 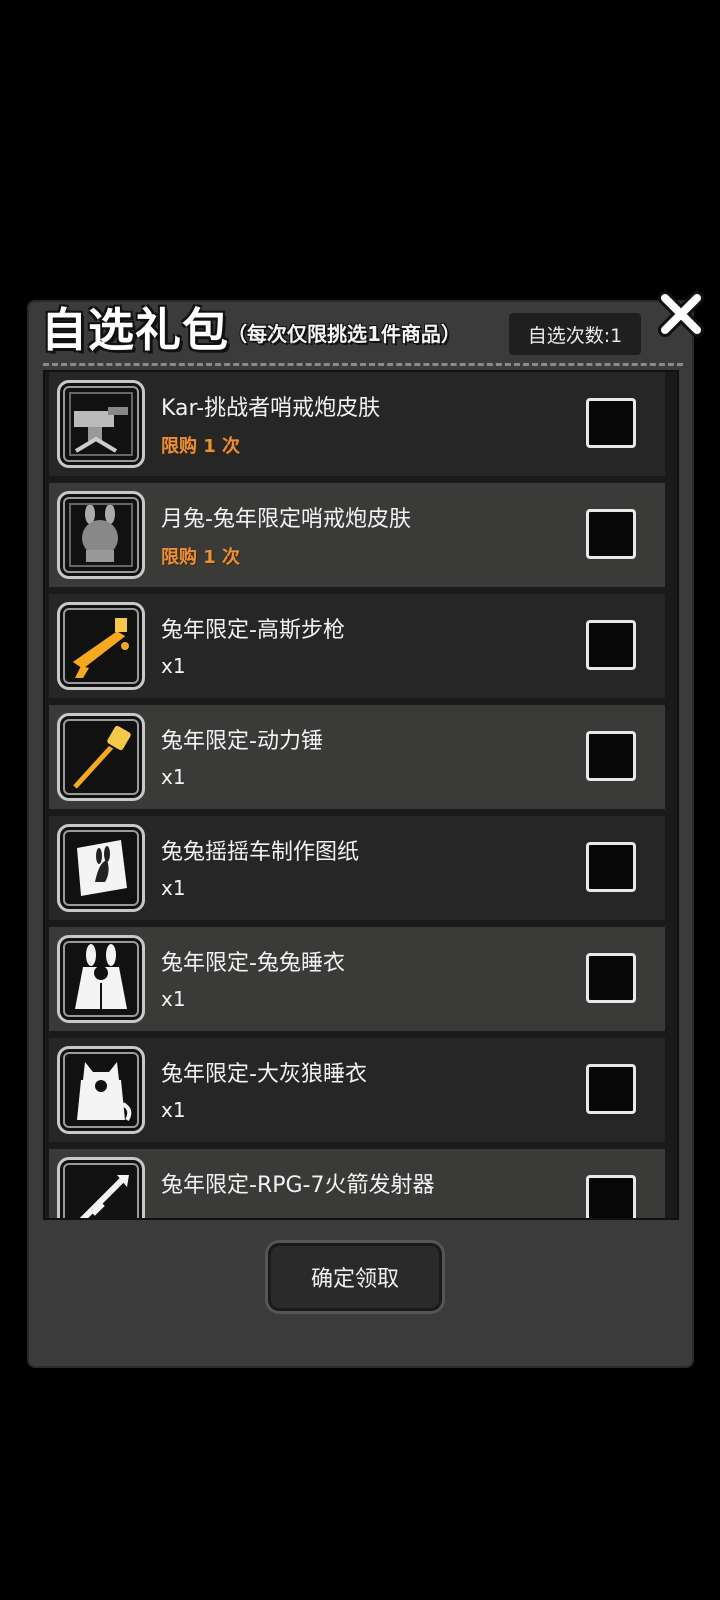 What do you see at coordinates (253, 963) in the screenshot?
I see `item-name: 兔年限定-兔兔睡衣` at bounding box center [253, 963].